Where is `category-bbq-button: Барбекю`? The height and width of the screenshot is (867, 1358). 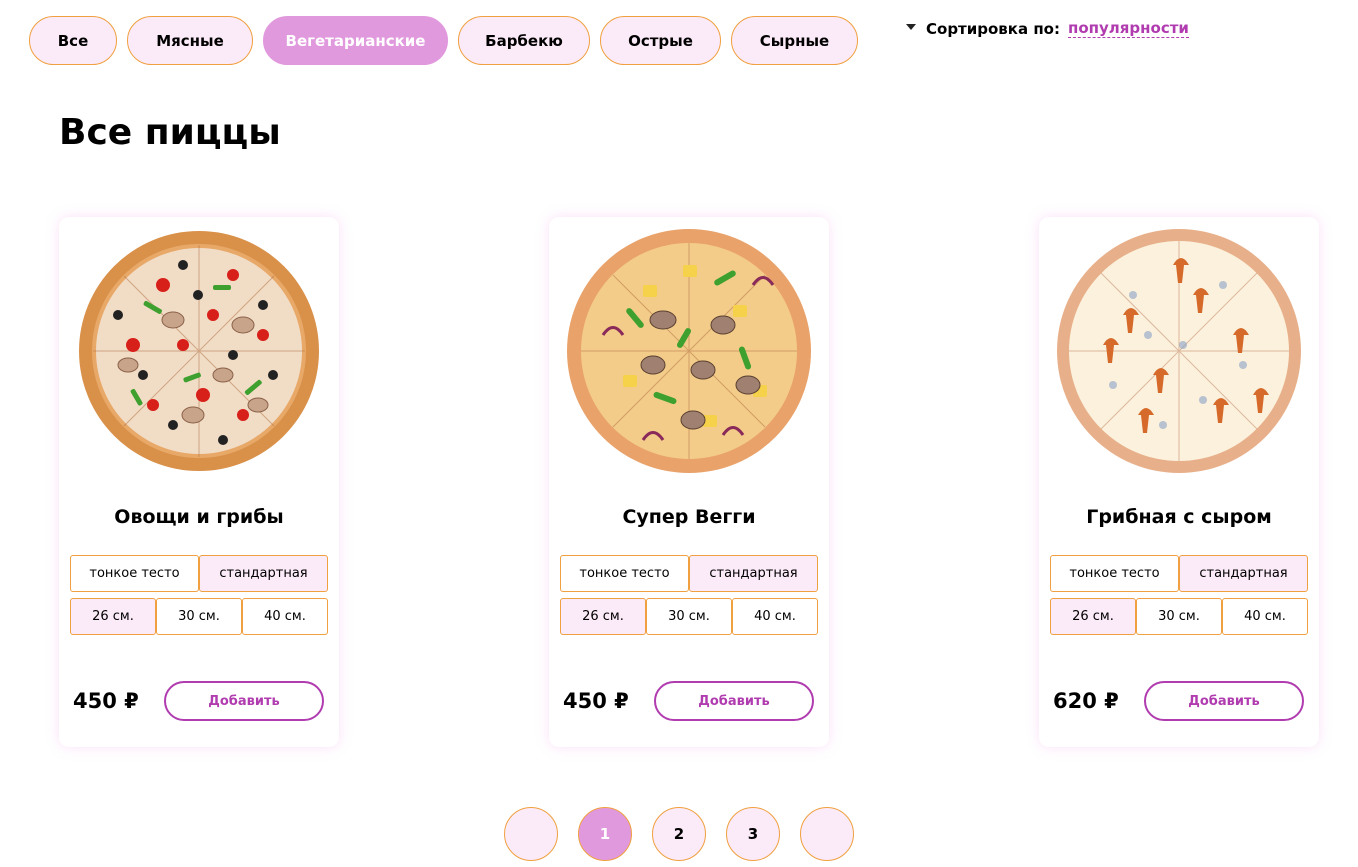
category-bbq-button: Барбекю is located at coordinates (524, 40).